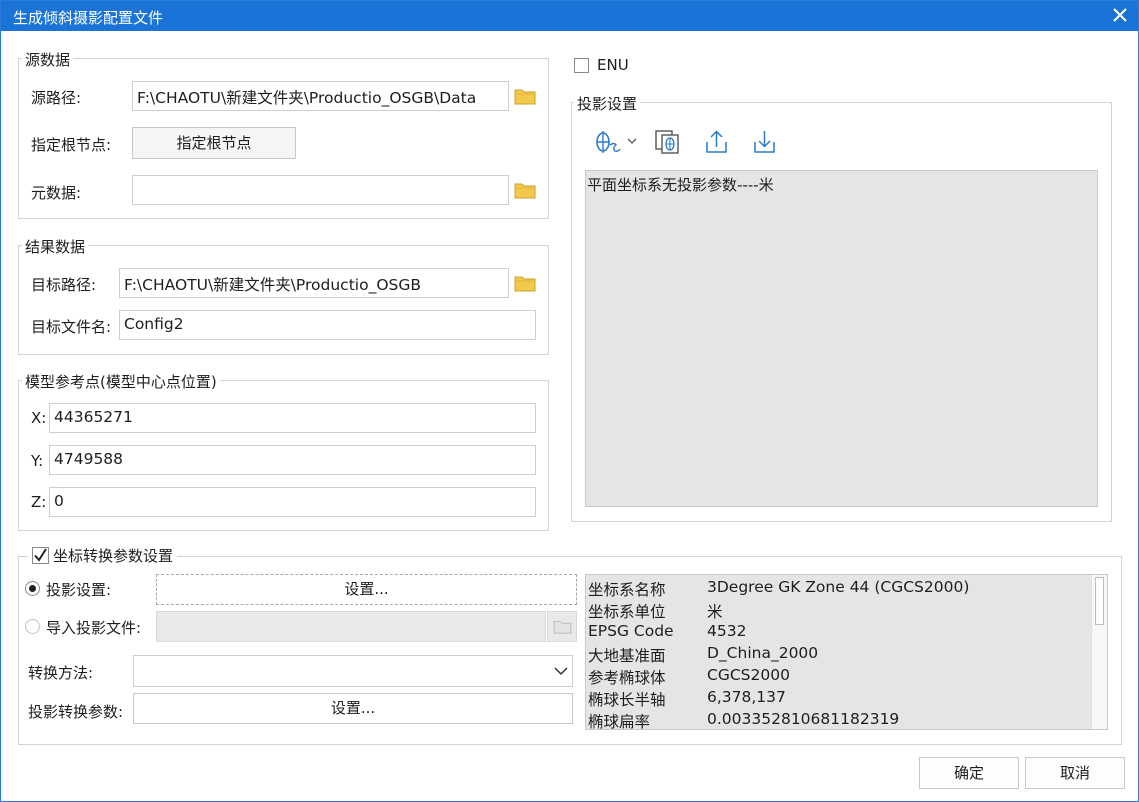 The image size is (1139, 802). I want to click on y-label: Y:, so click(37, 461).